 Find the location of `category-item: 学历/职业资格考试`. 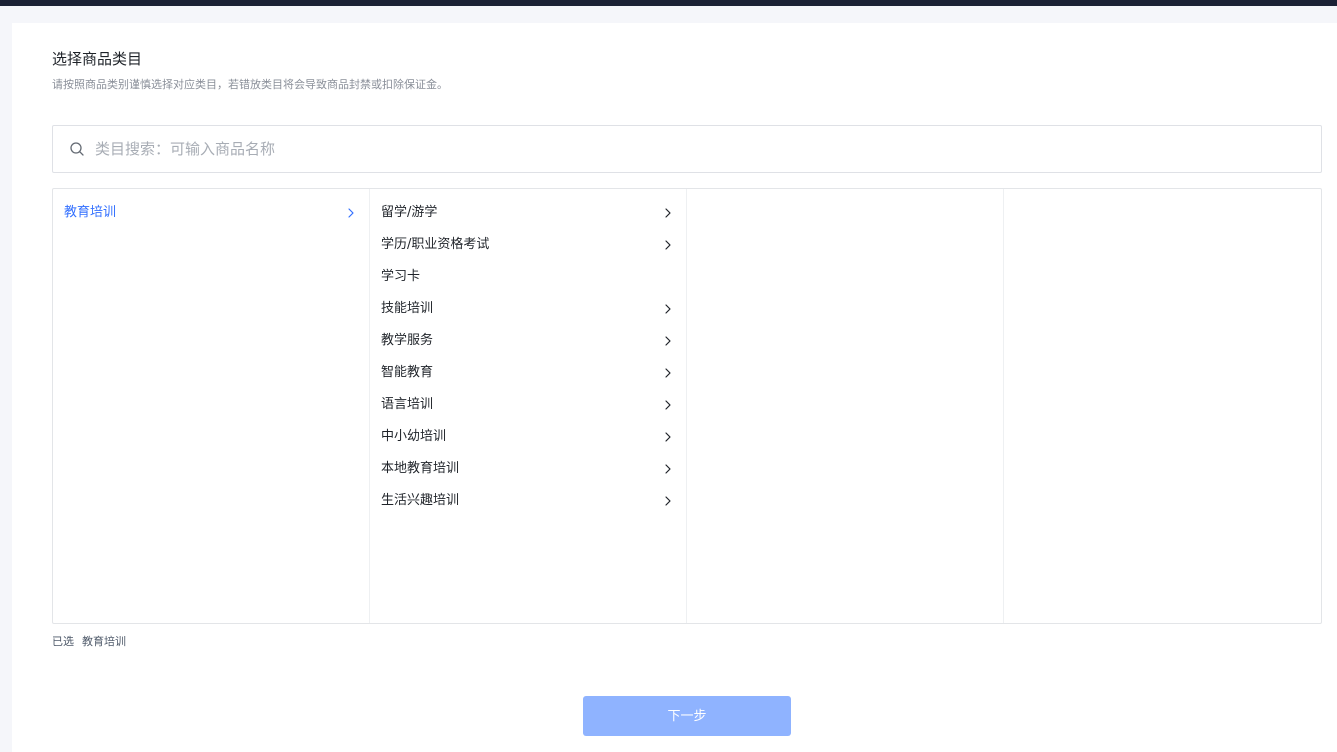

category-item: 学历/职业资格考试 is located at coordinates (528, 245).